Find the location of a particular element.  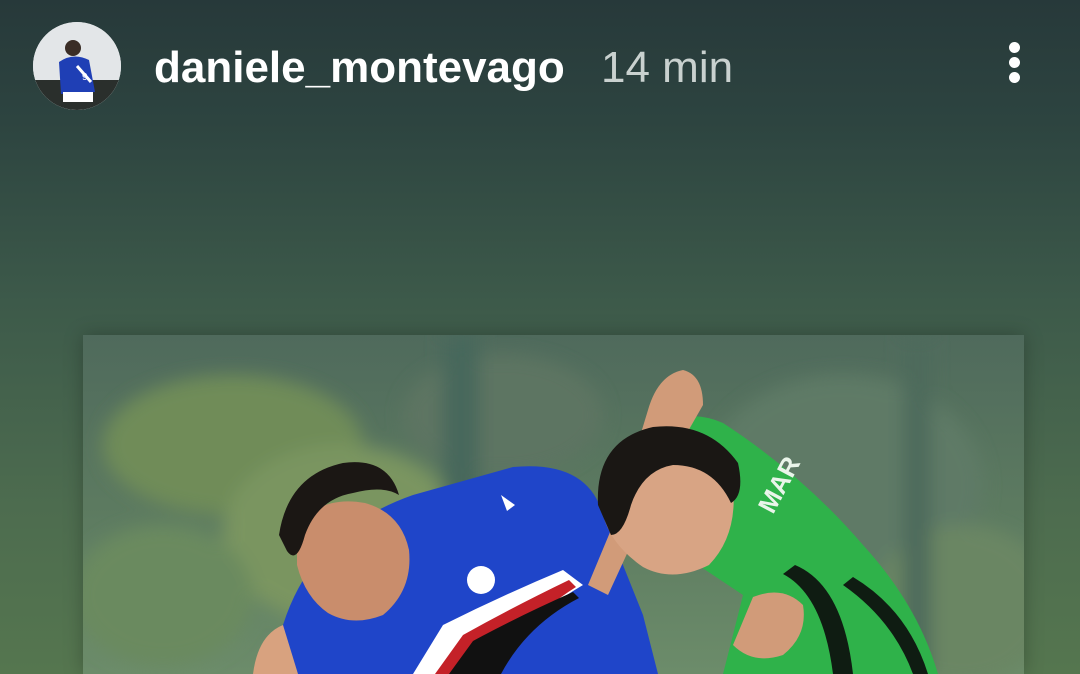

svg-text: 9 is located at coordinates (85, 77).